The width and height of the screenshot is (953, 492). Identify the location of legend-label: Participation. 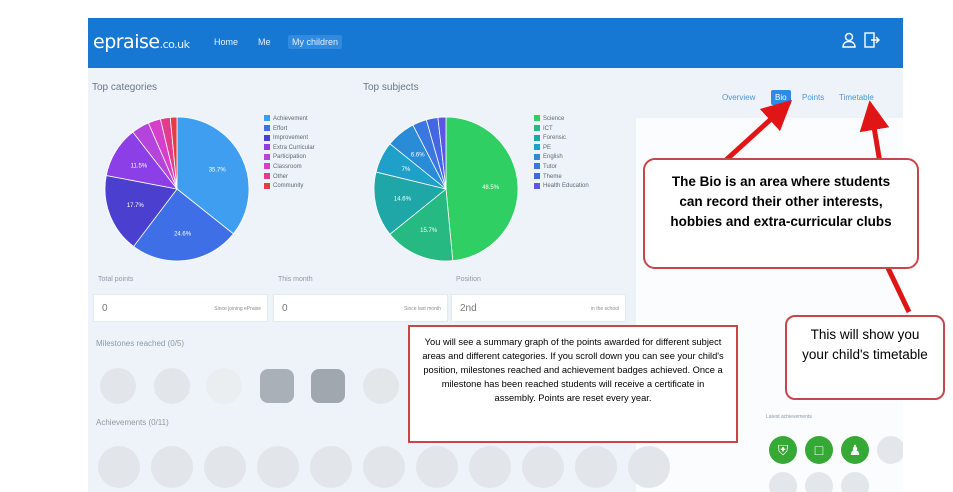
(290, 157).